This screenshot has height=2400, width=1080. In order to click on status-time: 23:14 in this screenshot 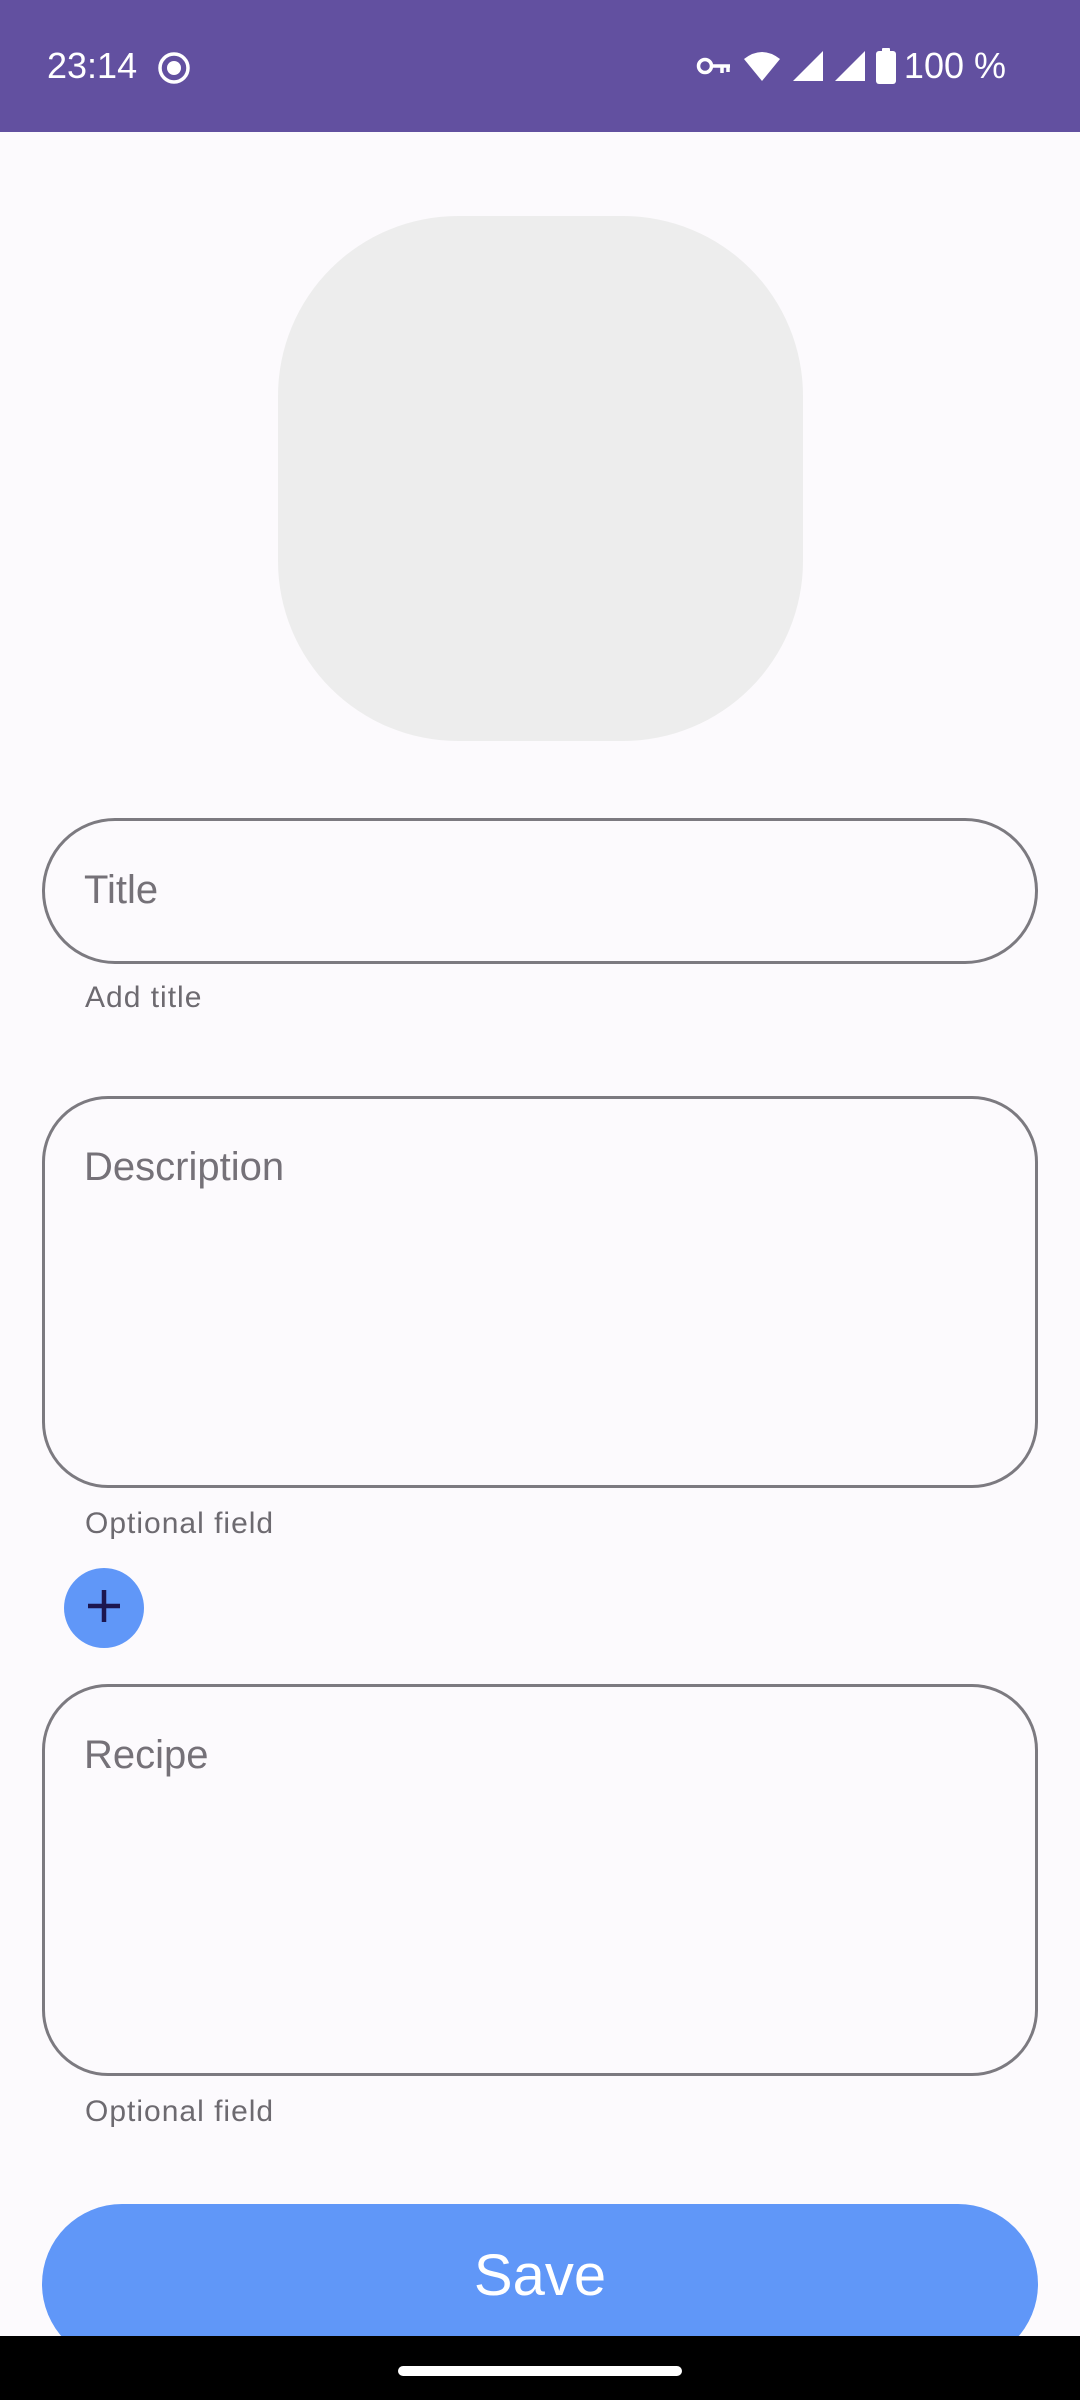, I will do `click(92, 65)`.